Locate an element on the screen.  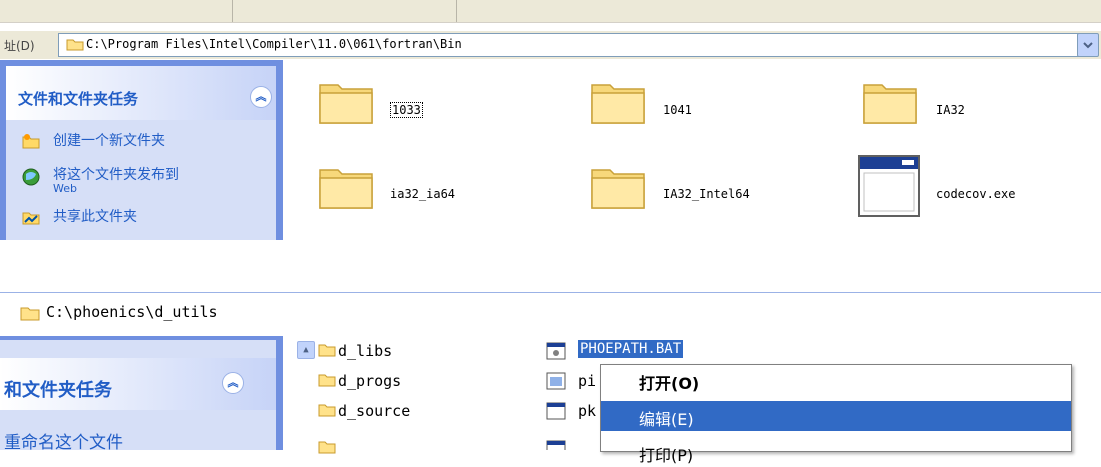
menu-item-open-label: 打开(O) is located at coordinates (669, 383).